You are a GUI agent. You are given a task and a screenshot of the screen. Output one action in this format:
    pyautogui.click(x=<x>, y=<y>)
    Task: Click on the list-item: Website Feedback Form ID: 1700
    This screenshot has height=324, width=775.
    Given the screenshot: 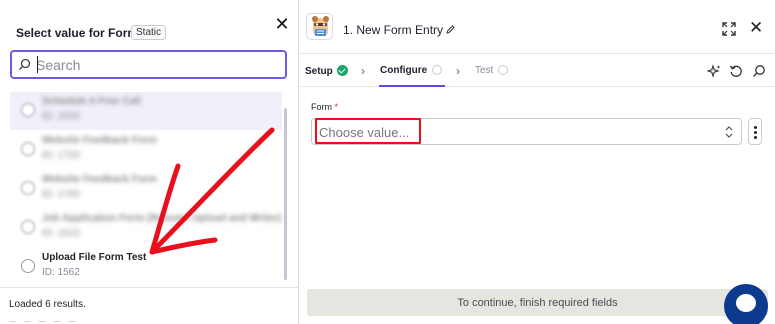 What is the action you would take?
    pyautogui.click(x=146, y=189)
    